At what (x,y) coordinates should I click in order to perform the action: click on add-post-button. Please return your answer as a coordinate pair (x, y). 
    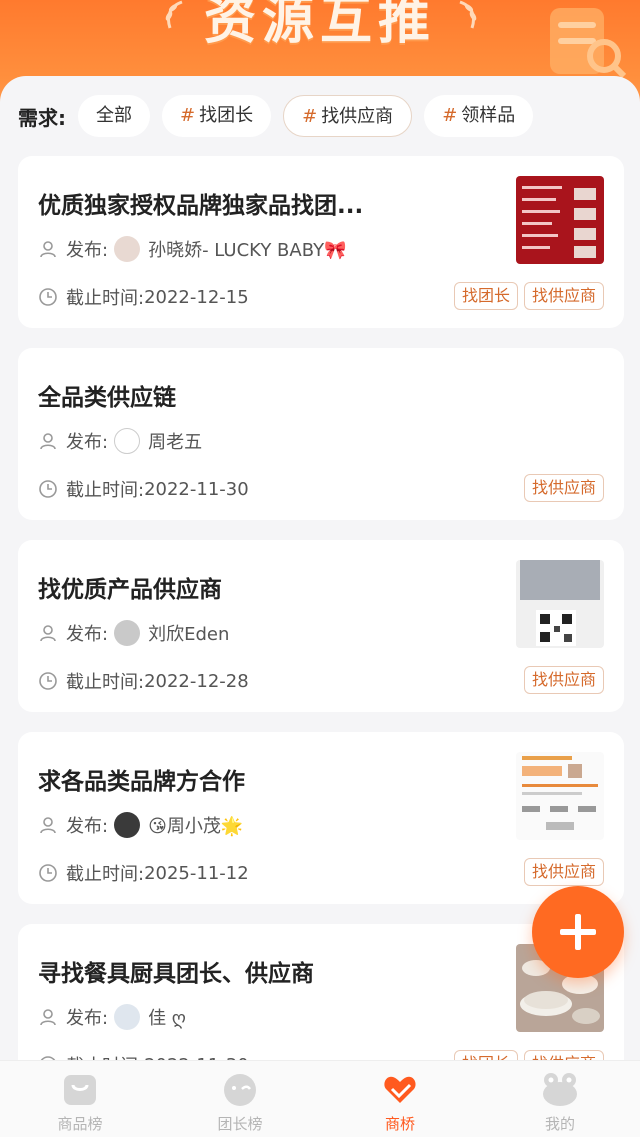
    Looking at the image, I should click on (578, 932).